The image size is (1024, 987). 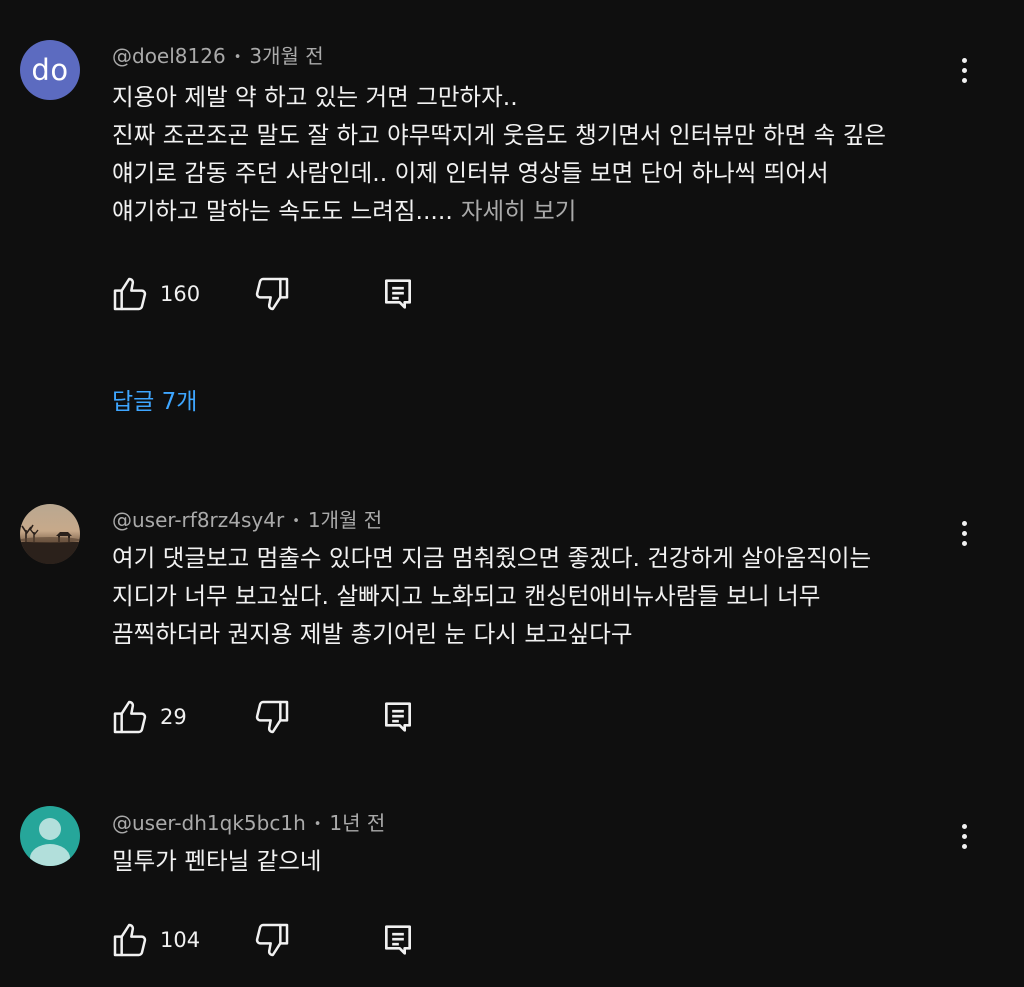 I want to click on view-replies-button: 답글 7개, so click(x=154, y=399).